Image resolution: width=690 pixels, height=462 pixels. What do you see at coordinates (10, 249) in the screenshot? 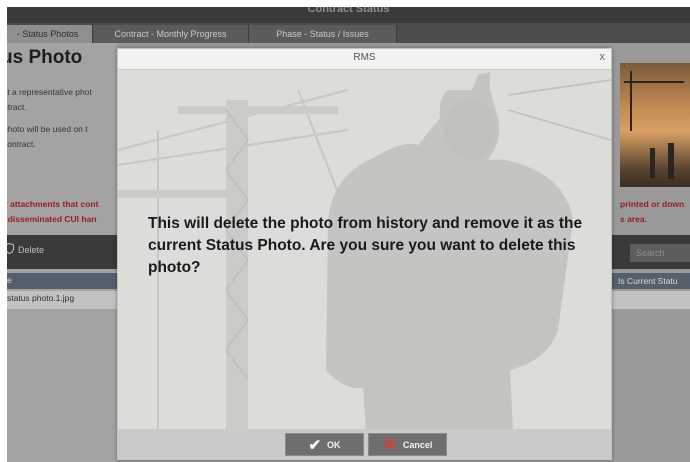
I see `shield-icon` at bounding box center [10, 249].